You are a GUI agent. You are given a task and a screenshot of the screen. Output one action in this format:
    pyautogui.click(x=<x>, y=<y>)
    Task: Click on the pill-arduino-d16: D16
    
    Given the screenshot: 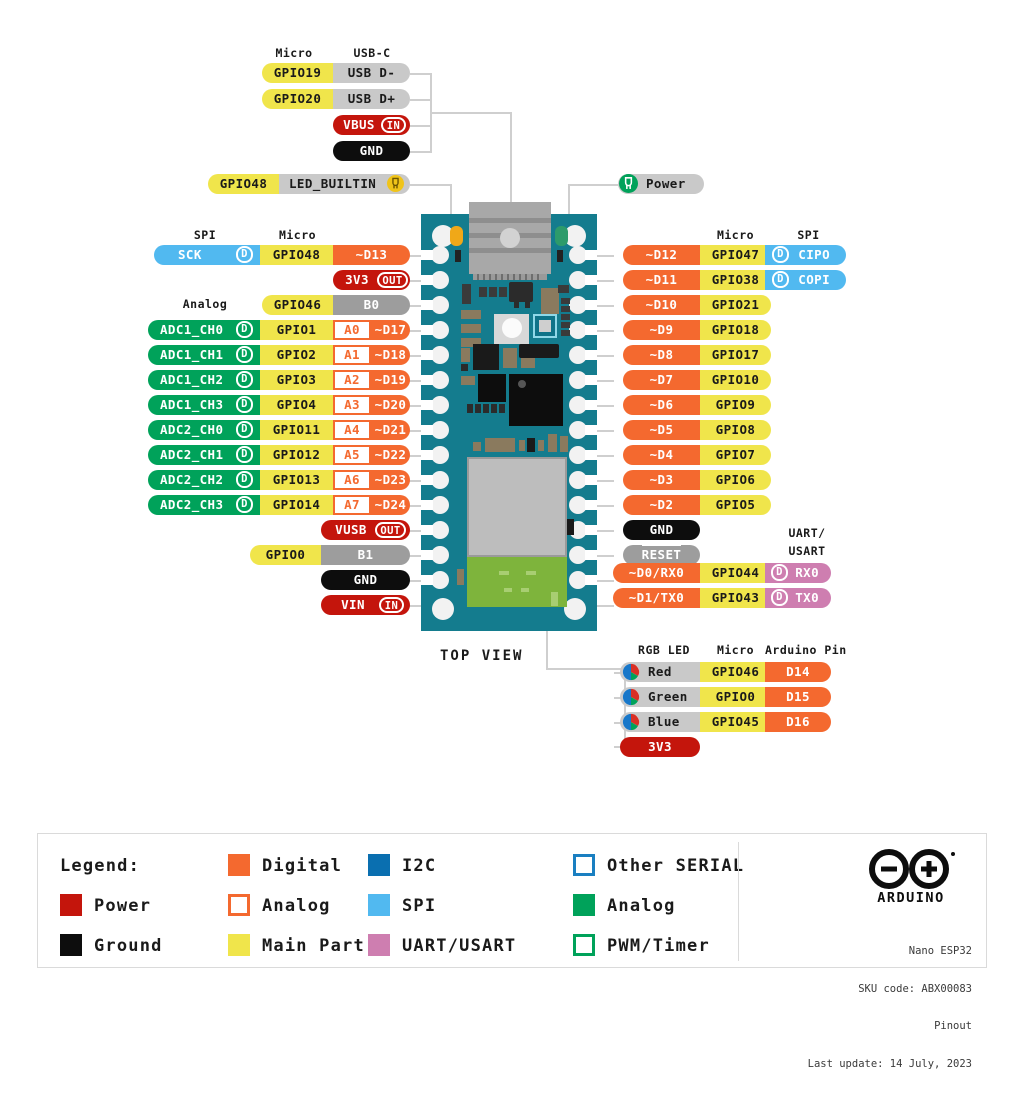 What is the action you would take?
    pyautogui.click(x=798, y=722)
    